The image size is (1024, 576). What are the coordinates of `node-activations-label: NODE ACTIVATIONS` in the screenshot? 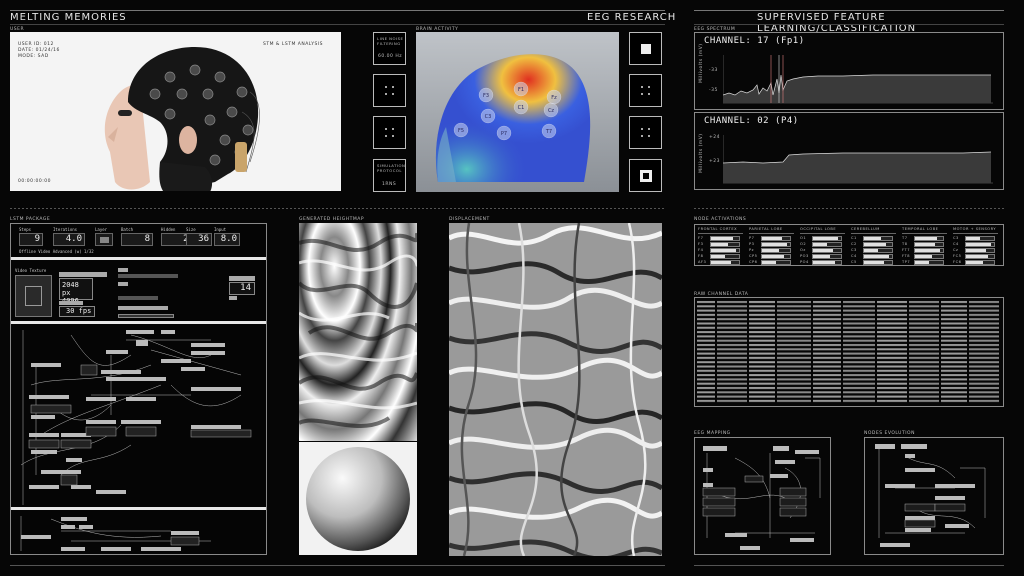 It's located at (720, 219).